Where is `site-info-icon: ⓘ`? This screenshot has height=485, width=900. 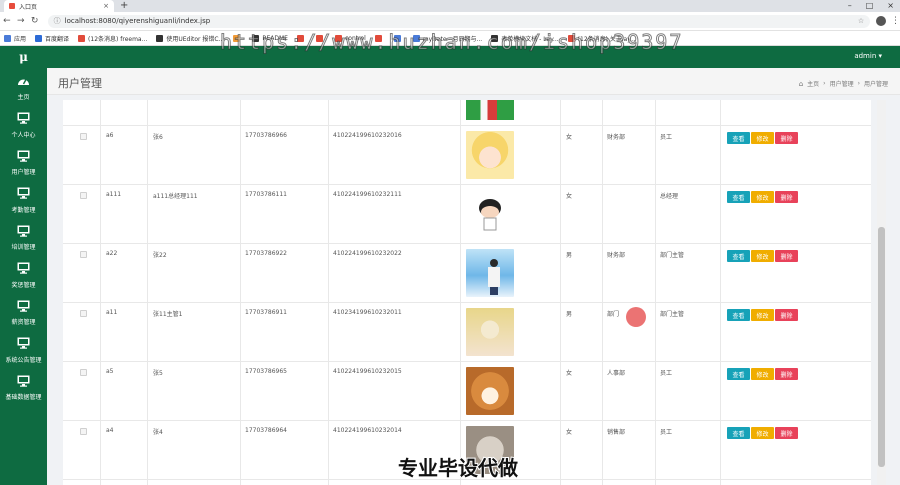
site-info-icon: ⓘ is located at coordinates (57, 21).